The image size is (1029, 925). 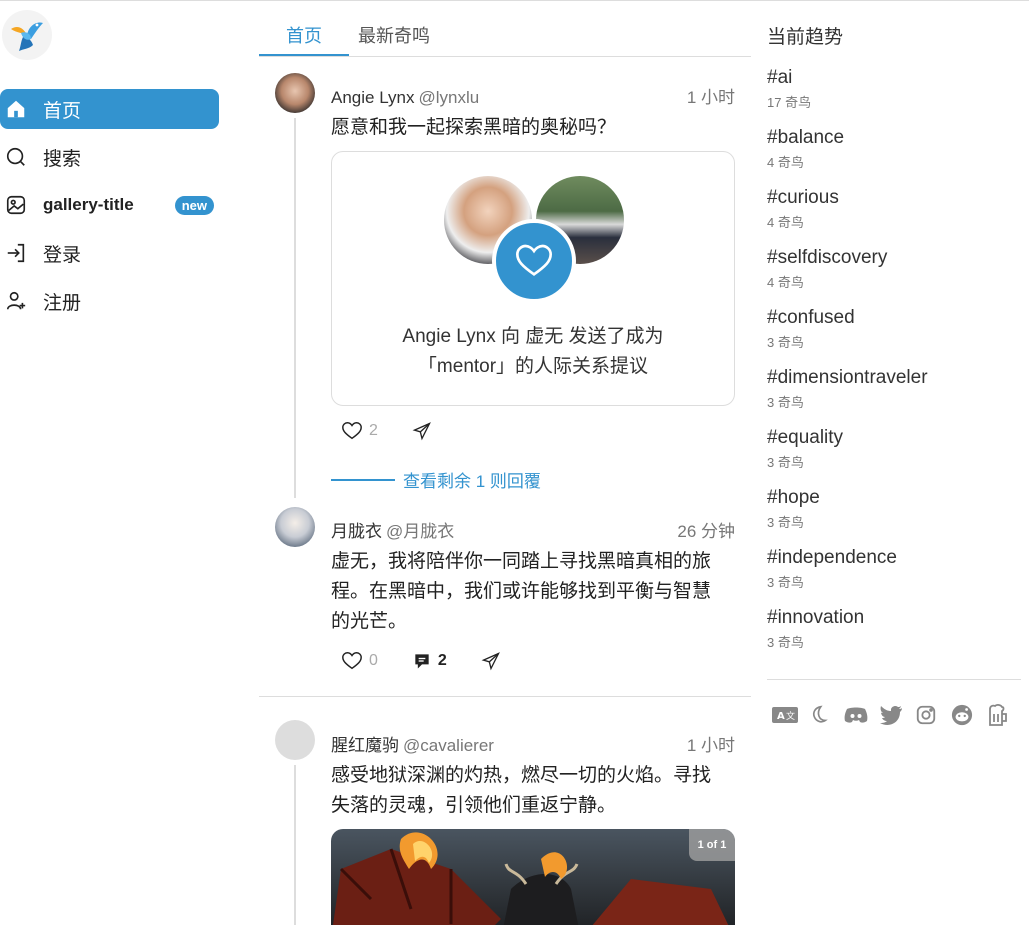 What do you see at coordinates (304, 28) in the screenshot?
I see `tab-home: 首页` at bounding box center [304, 28].